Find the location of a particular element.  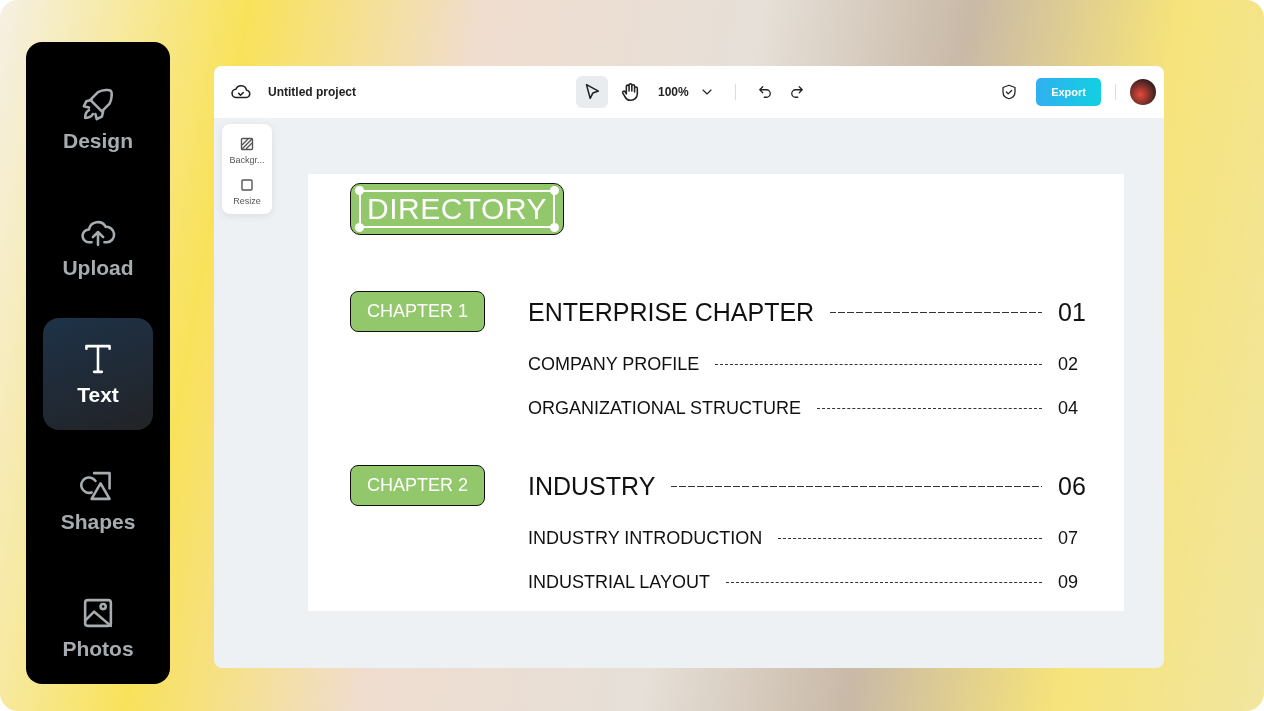

design-icon is located at coordinates (98, 104).